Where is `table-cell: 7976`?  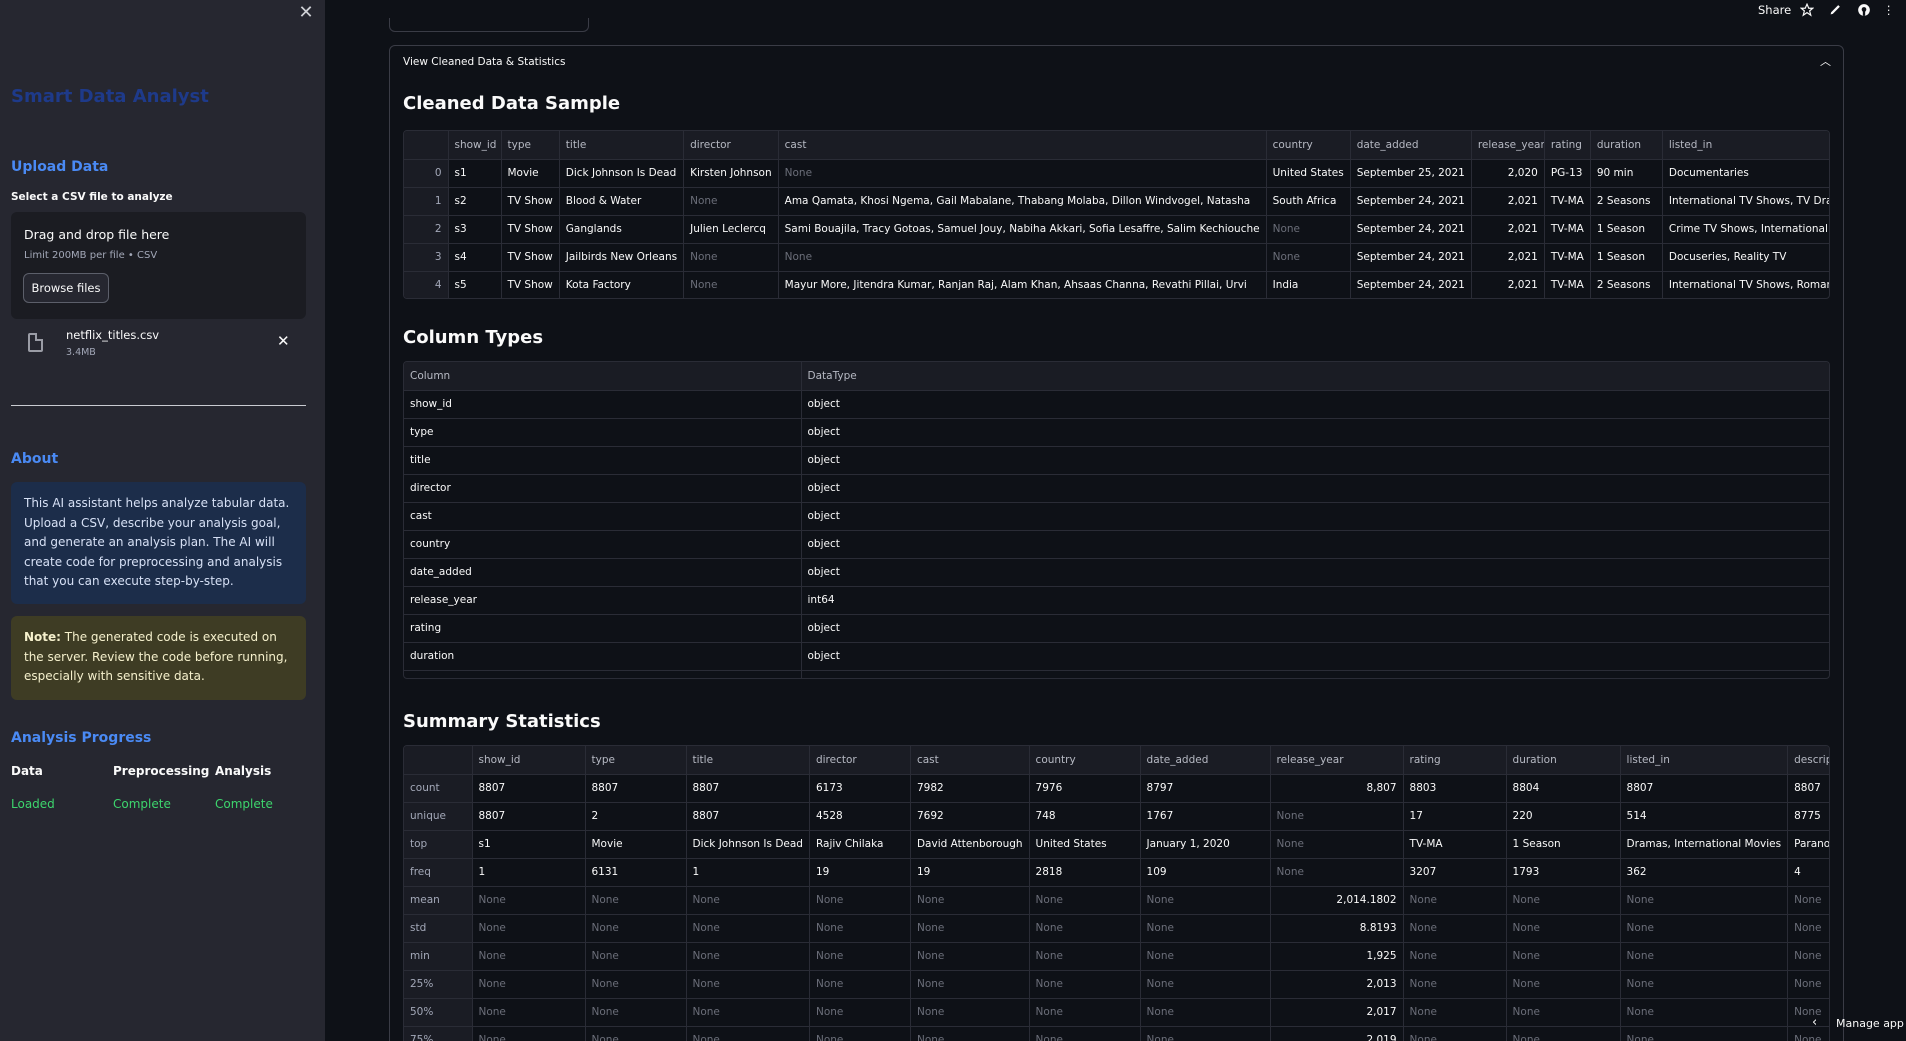 table-cell: 7976 is located at coordinates (1085, 788).